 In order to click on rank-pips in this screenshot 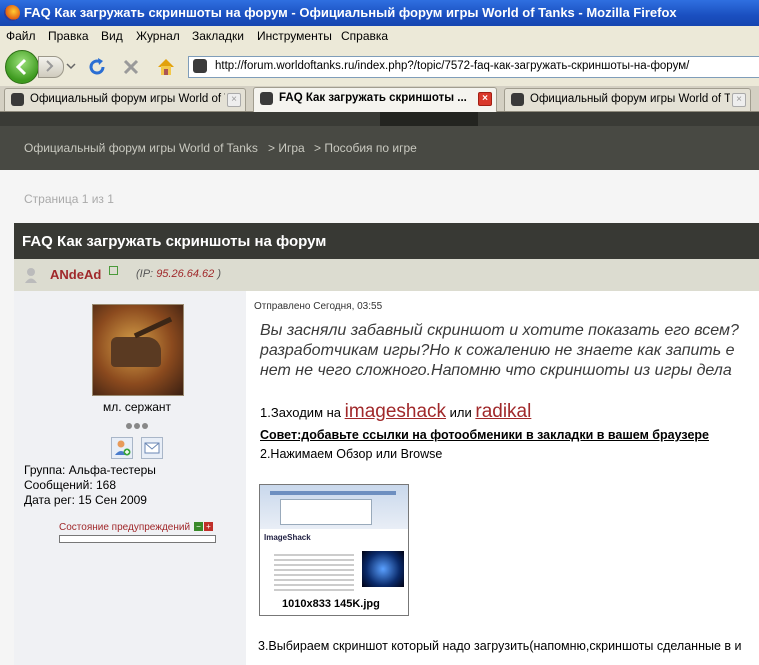, I will do `click(138, 425)`.